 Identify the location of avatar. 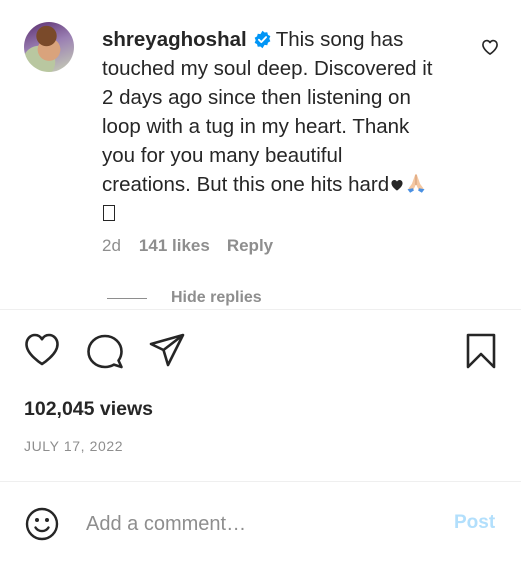
(49, 47).